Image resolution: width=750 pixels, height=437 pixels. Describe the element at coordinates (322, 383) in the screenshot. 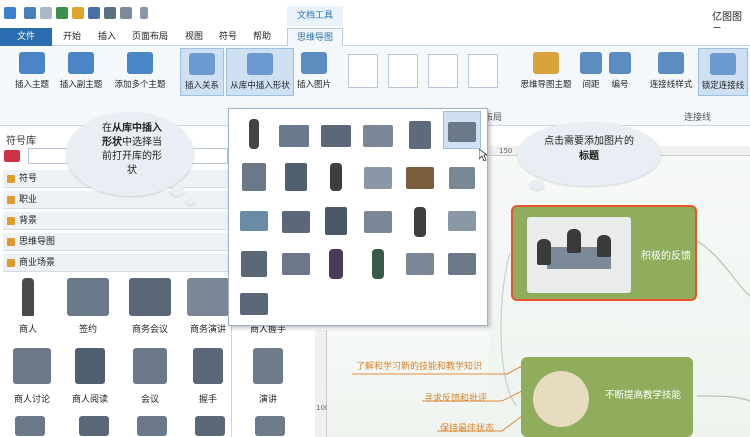

I see `ruler-left: 100` at that location.